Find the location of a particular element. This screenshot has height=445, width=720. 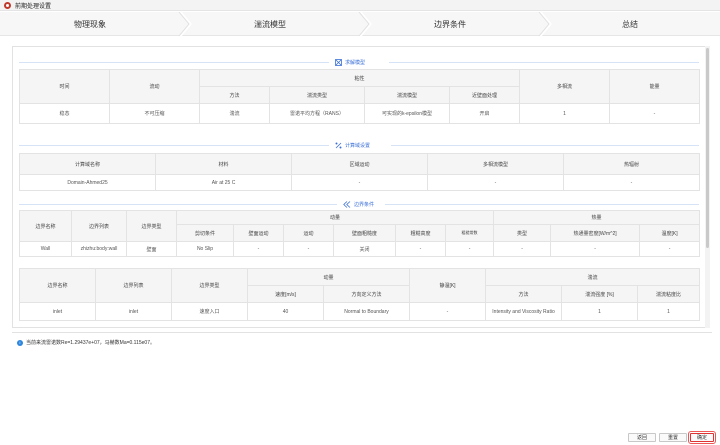

cell-boundary-type: 速度入口 is located at coordinates (209, 311).